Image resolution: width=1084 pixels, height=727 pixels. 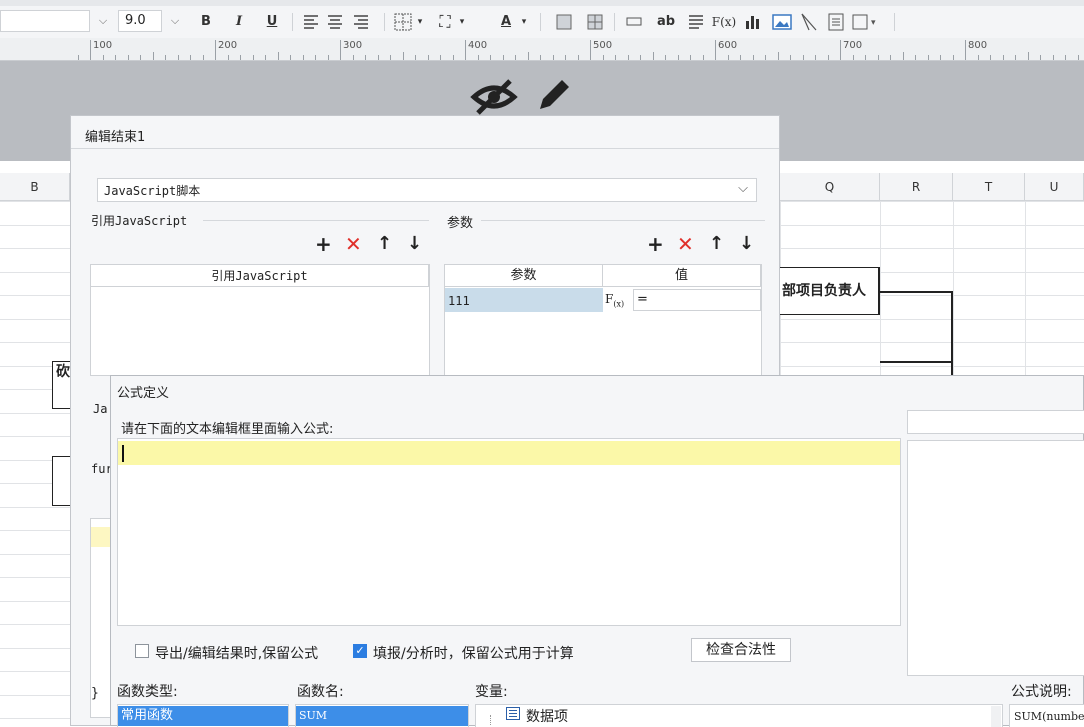 I want to click on dialog-title: 公式定义, so click(x=143, y=393).